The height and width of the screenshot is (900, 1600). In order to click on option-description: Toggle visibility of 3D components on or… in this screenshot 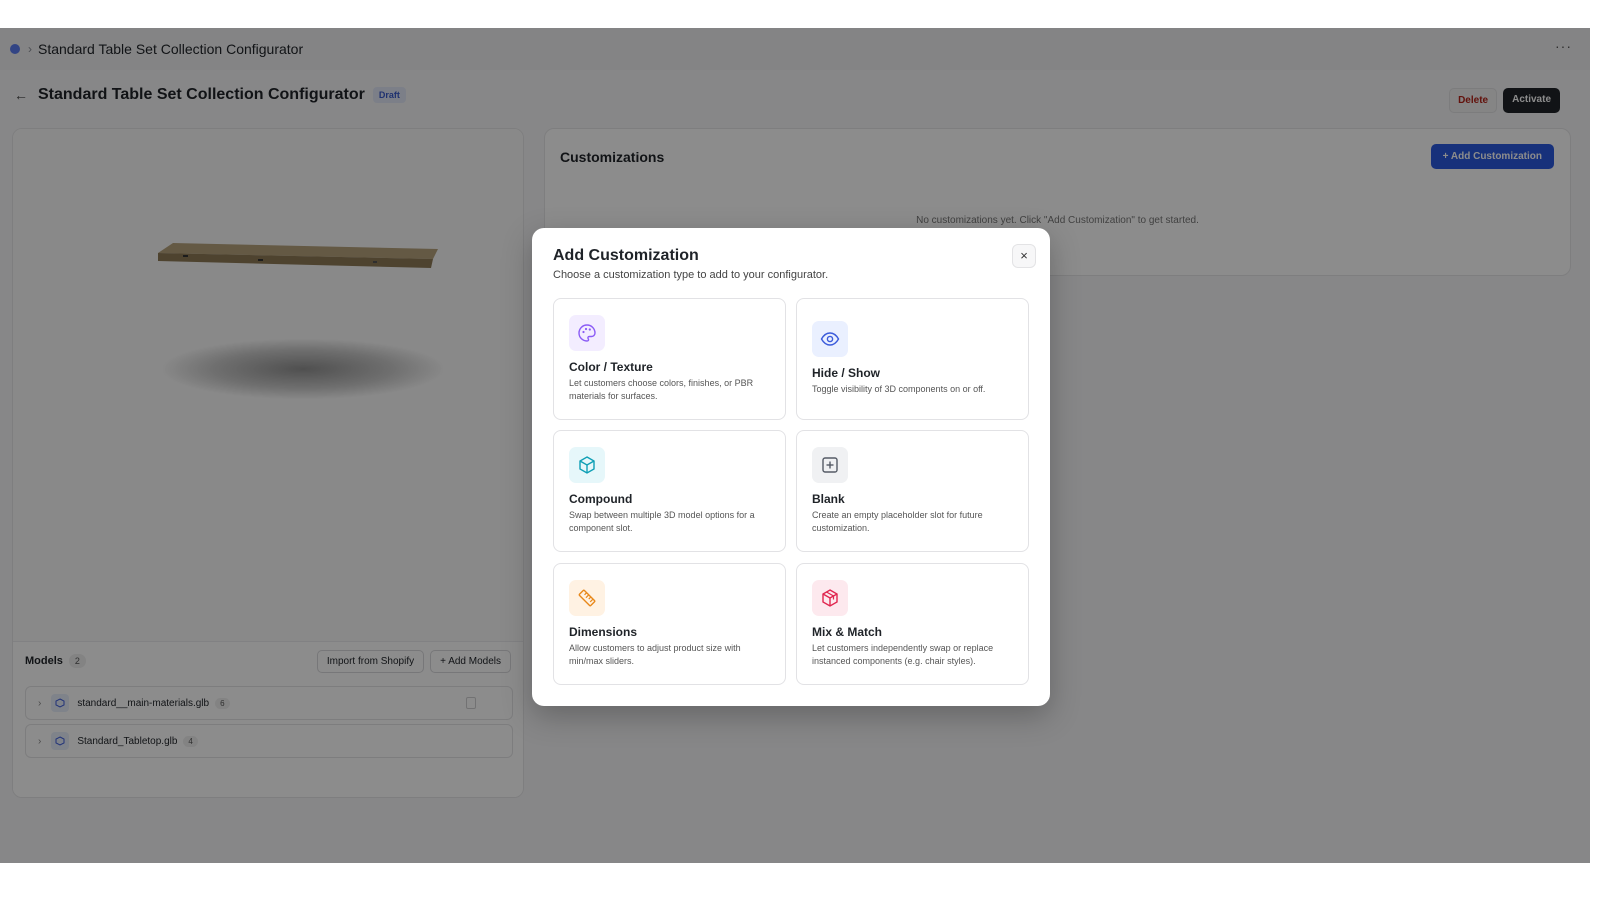, I will do `click(899, 389)`.